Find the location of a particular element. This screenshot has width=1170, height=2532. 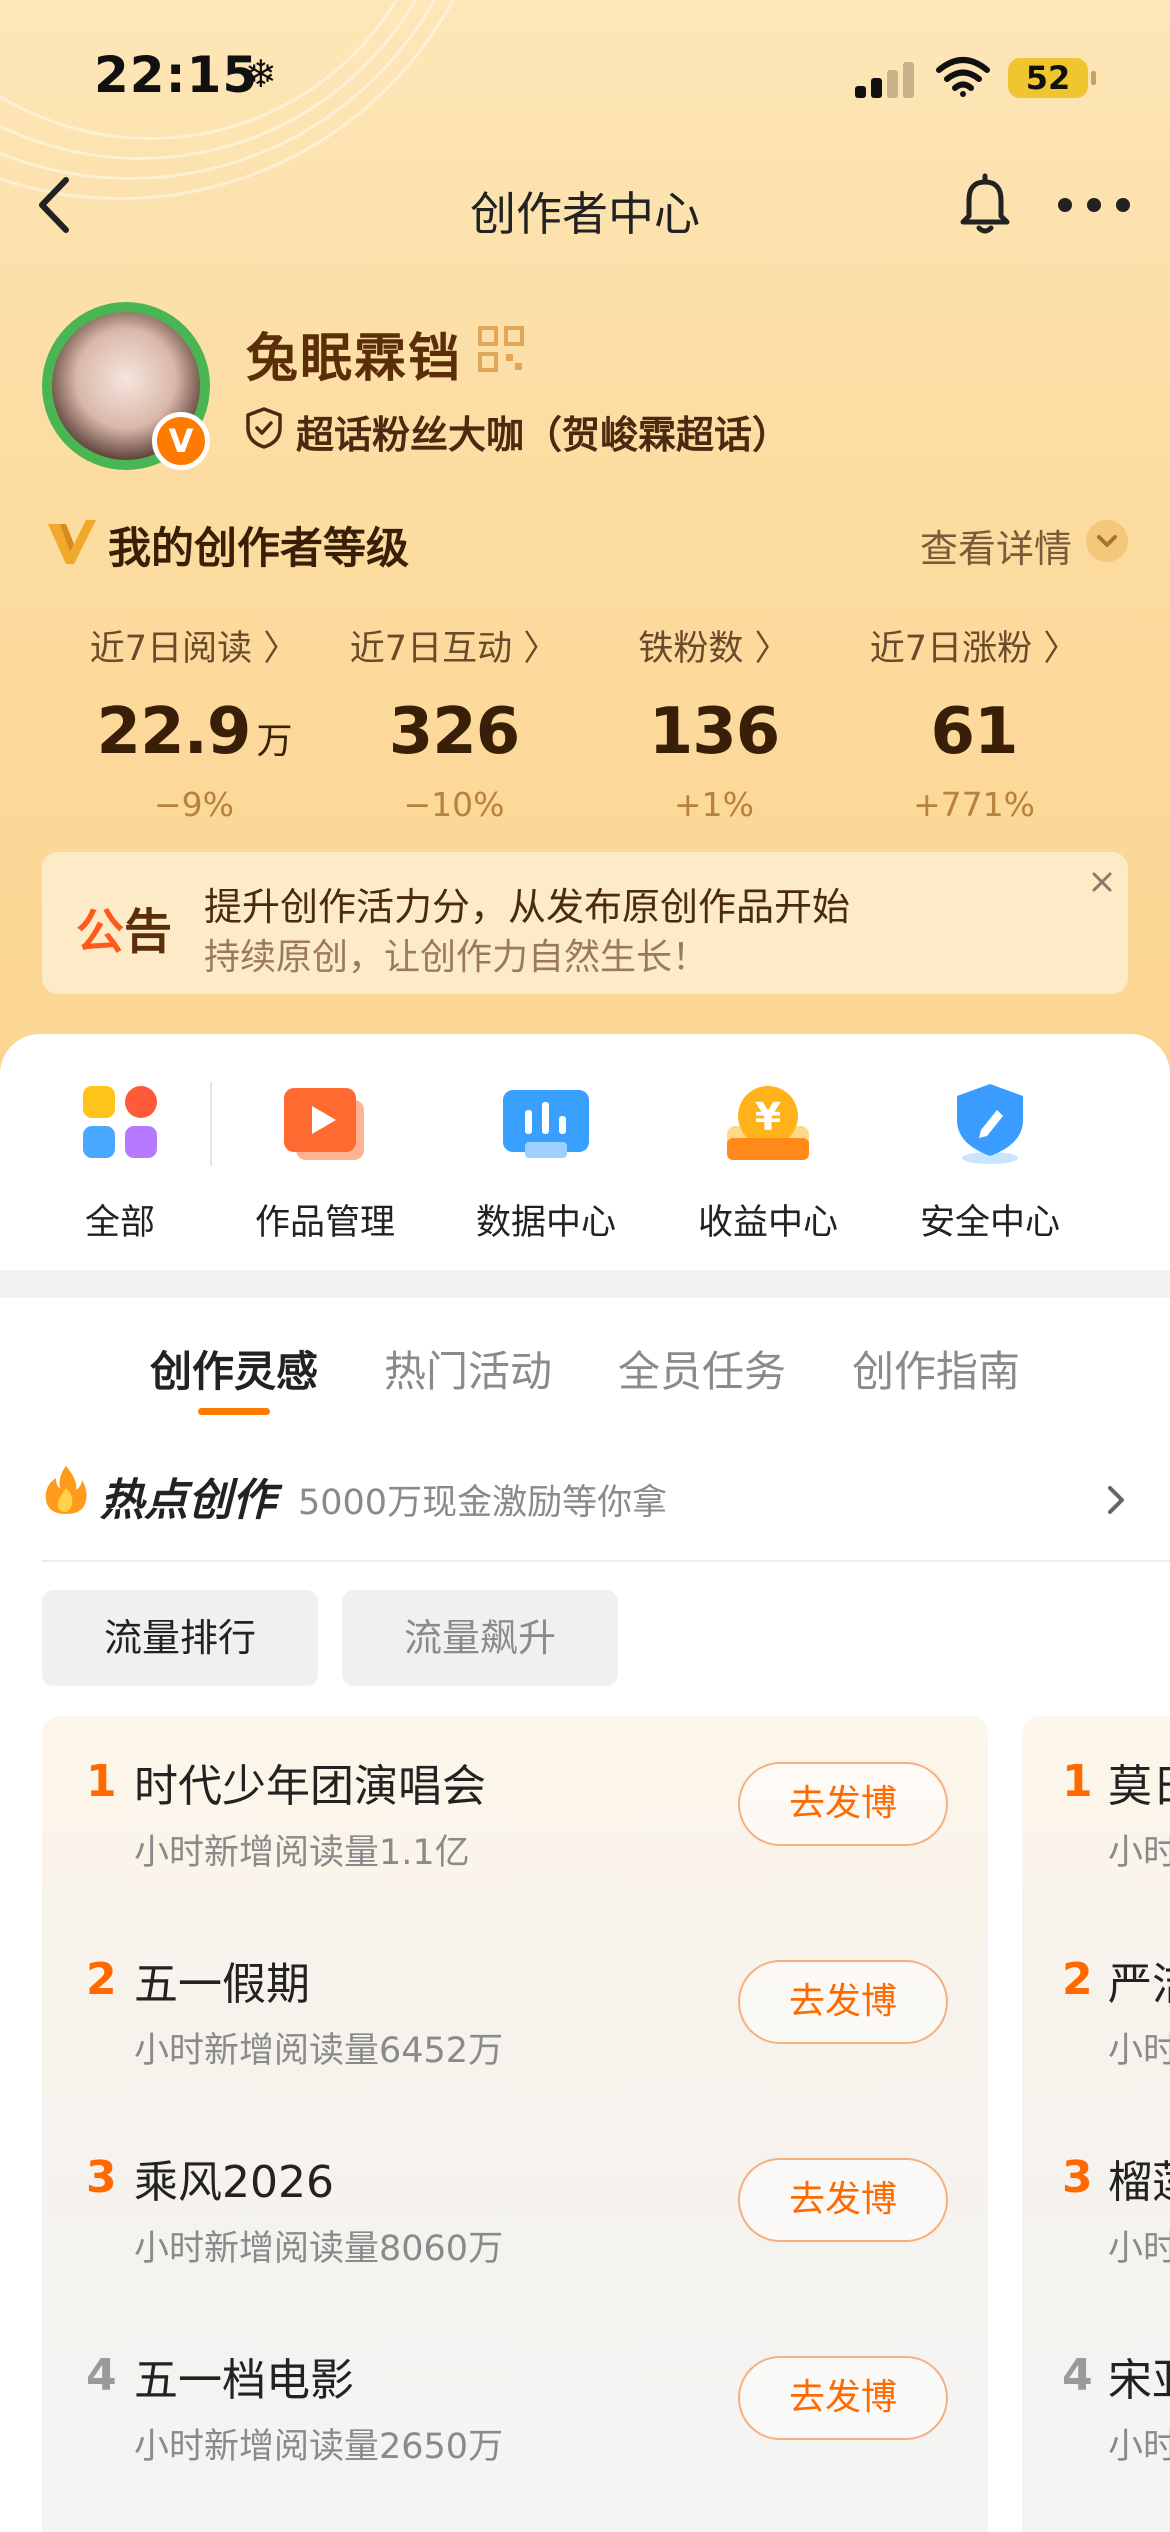

view-details-link: 查看详情 is located at coordinates (996, 545).